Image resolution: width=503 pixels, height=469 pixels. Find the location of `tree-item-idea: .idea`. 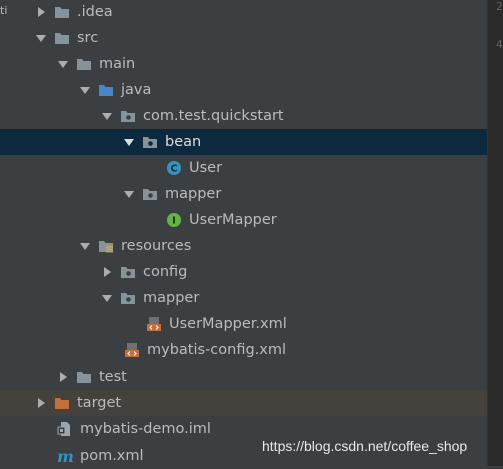

tree-item-idea: .idea is located at coordinates (243, 12).